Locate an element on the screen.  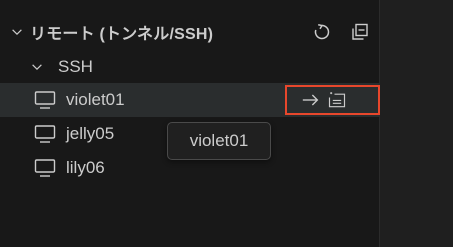
host-row-actions is located at coordinates (332, 100).